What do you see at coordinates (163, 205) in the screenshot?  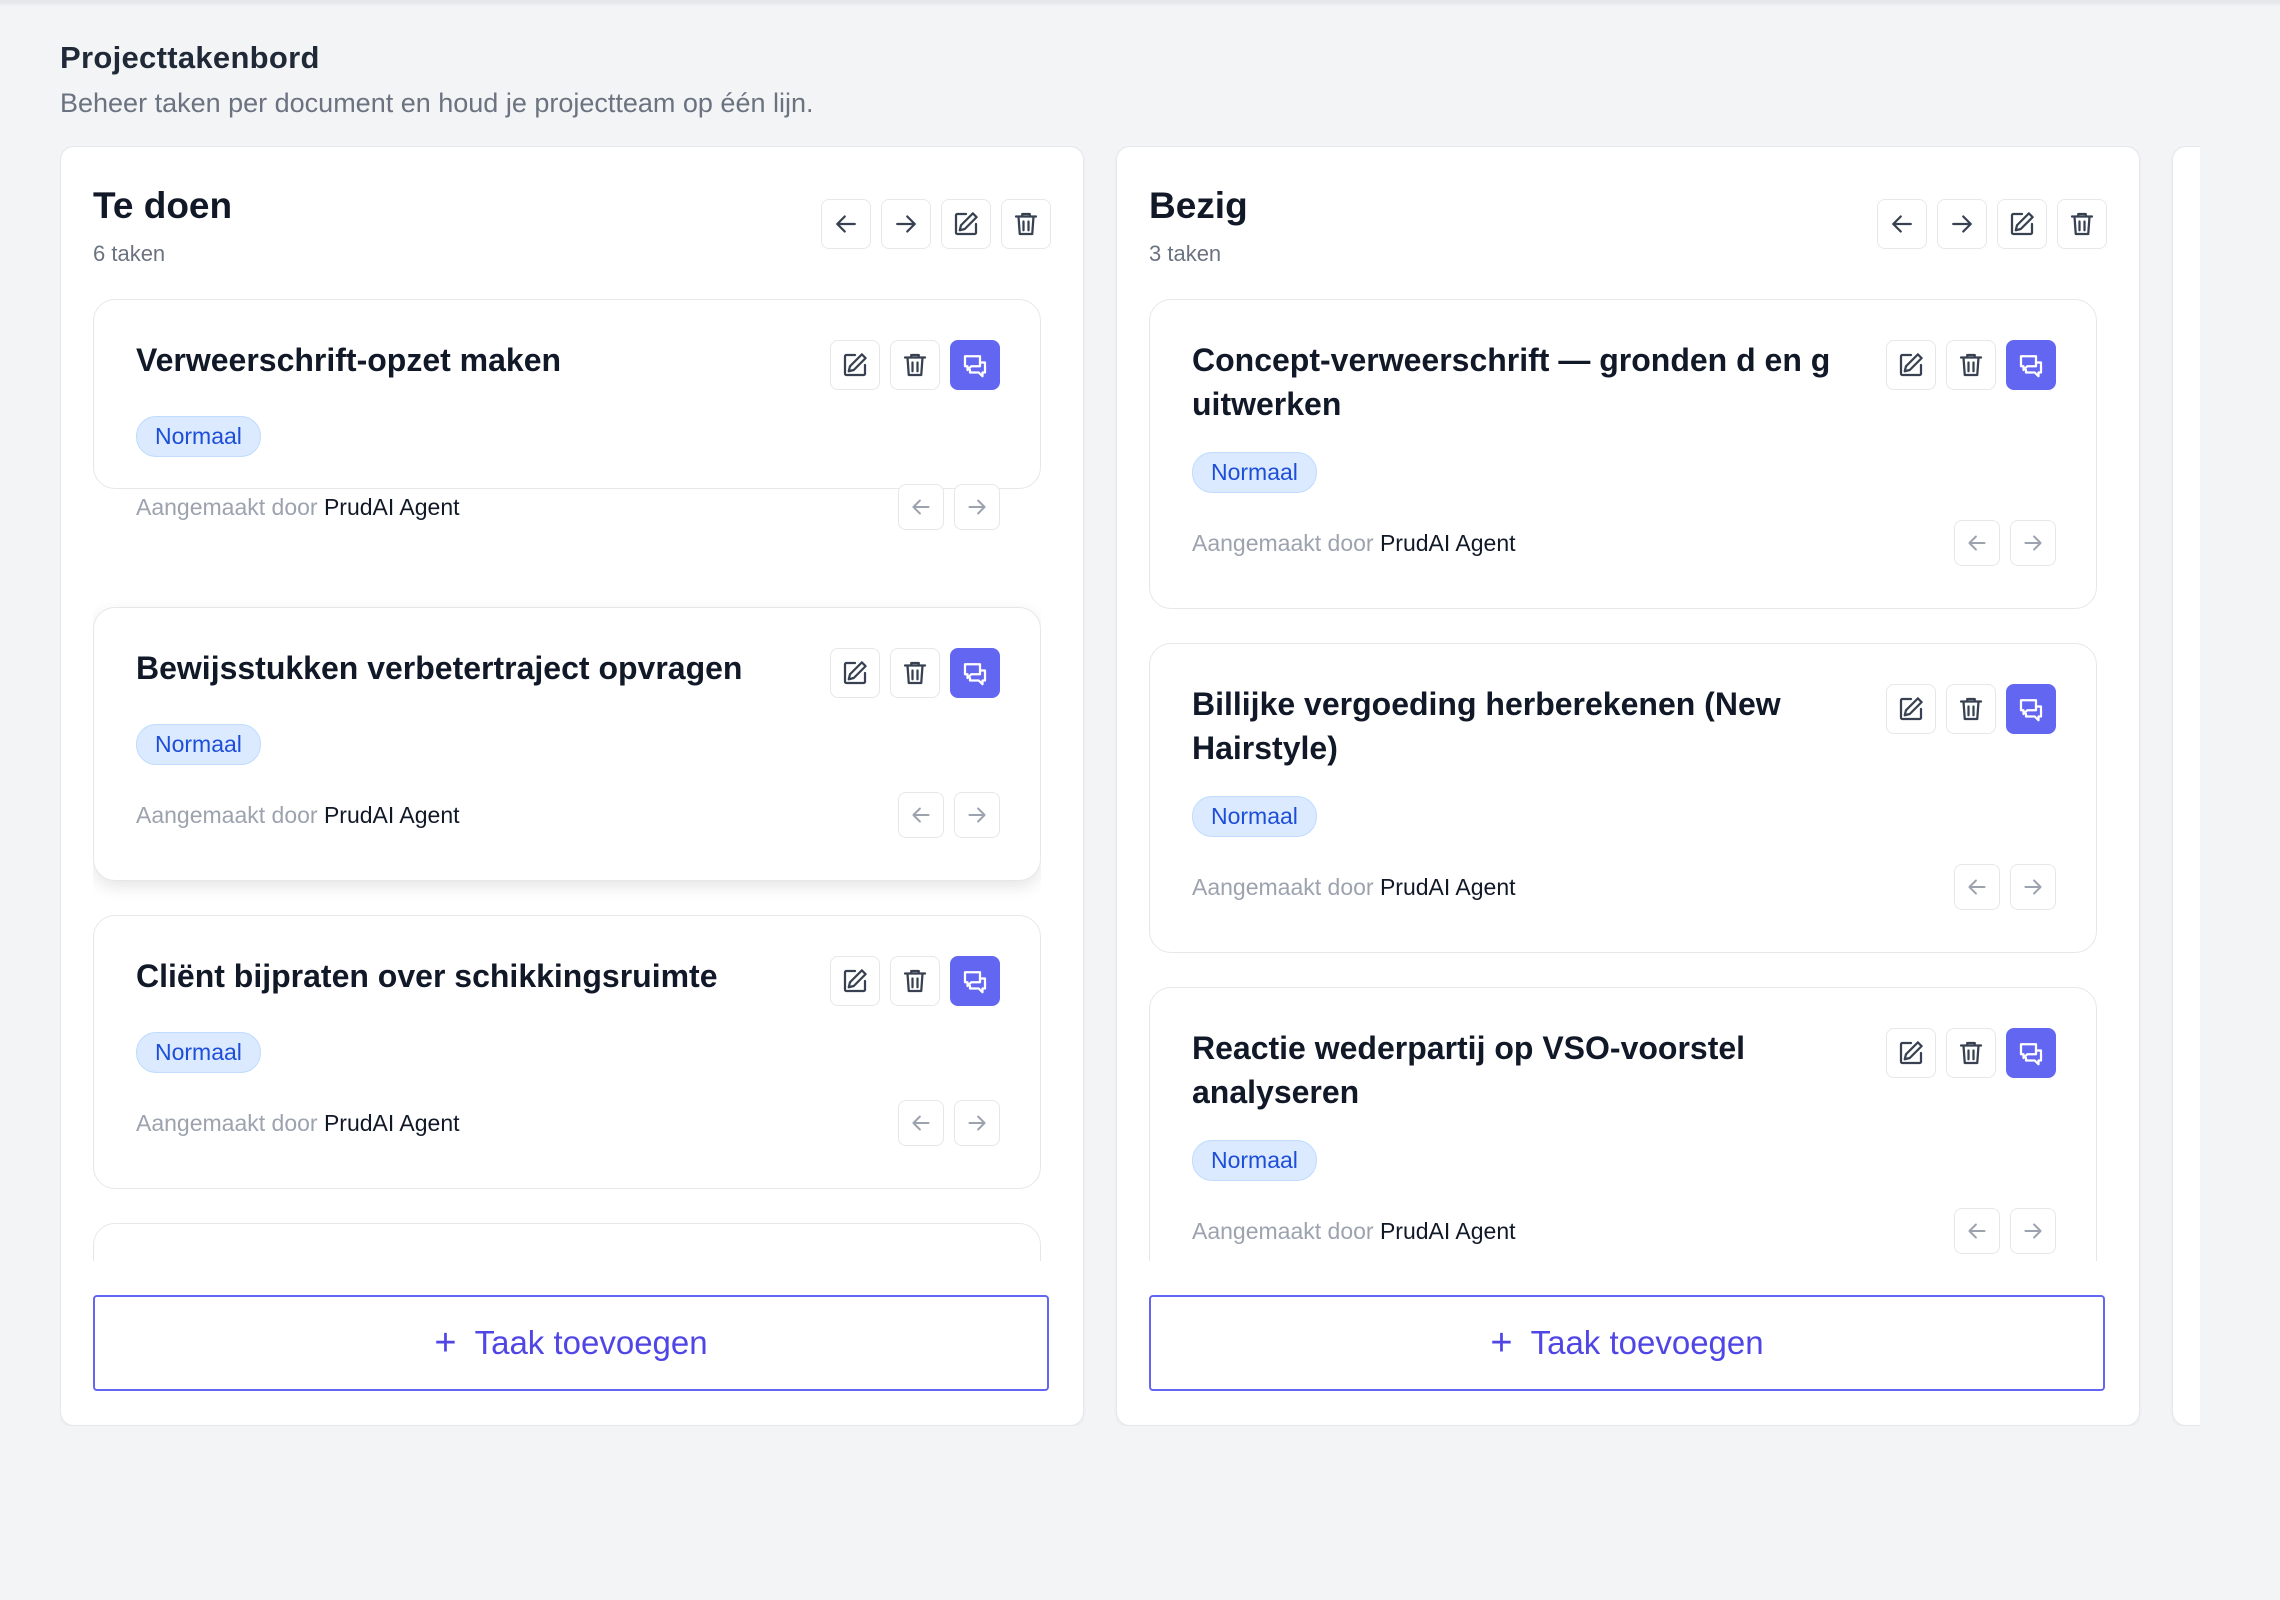 I see `column-title: Te doen` at bounding box center [163, 205].